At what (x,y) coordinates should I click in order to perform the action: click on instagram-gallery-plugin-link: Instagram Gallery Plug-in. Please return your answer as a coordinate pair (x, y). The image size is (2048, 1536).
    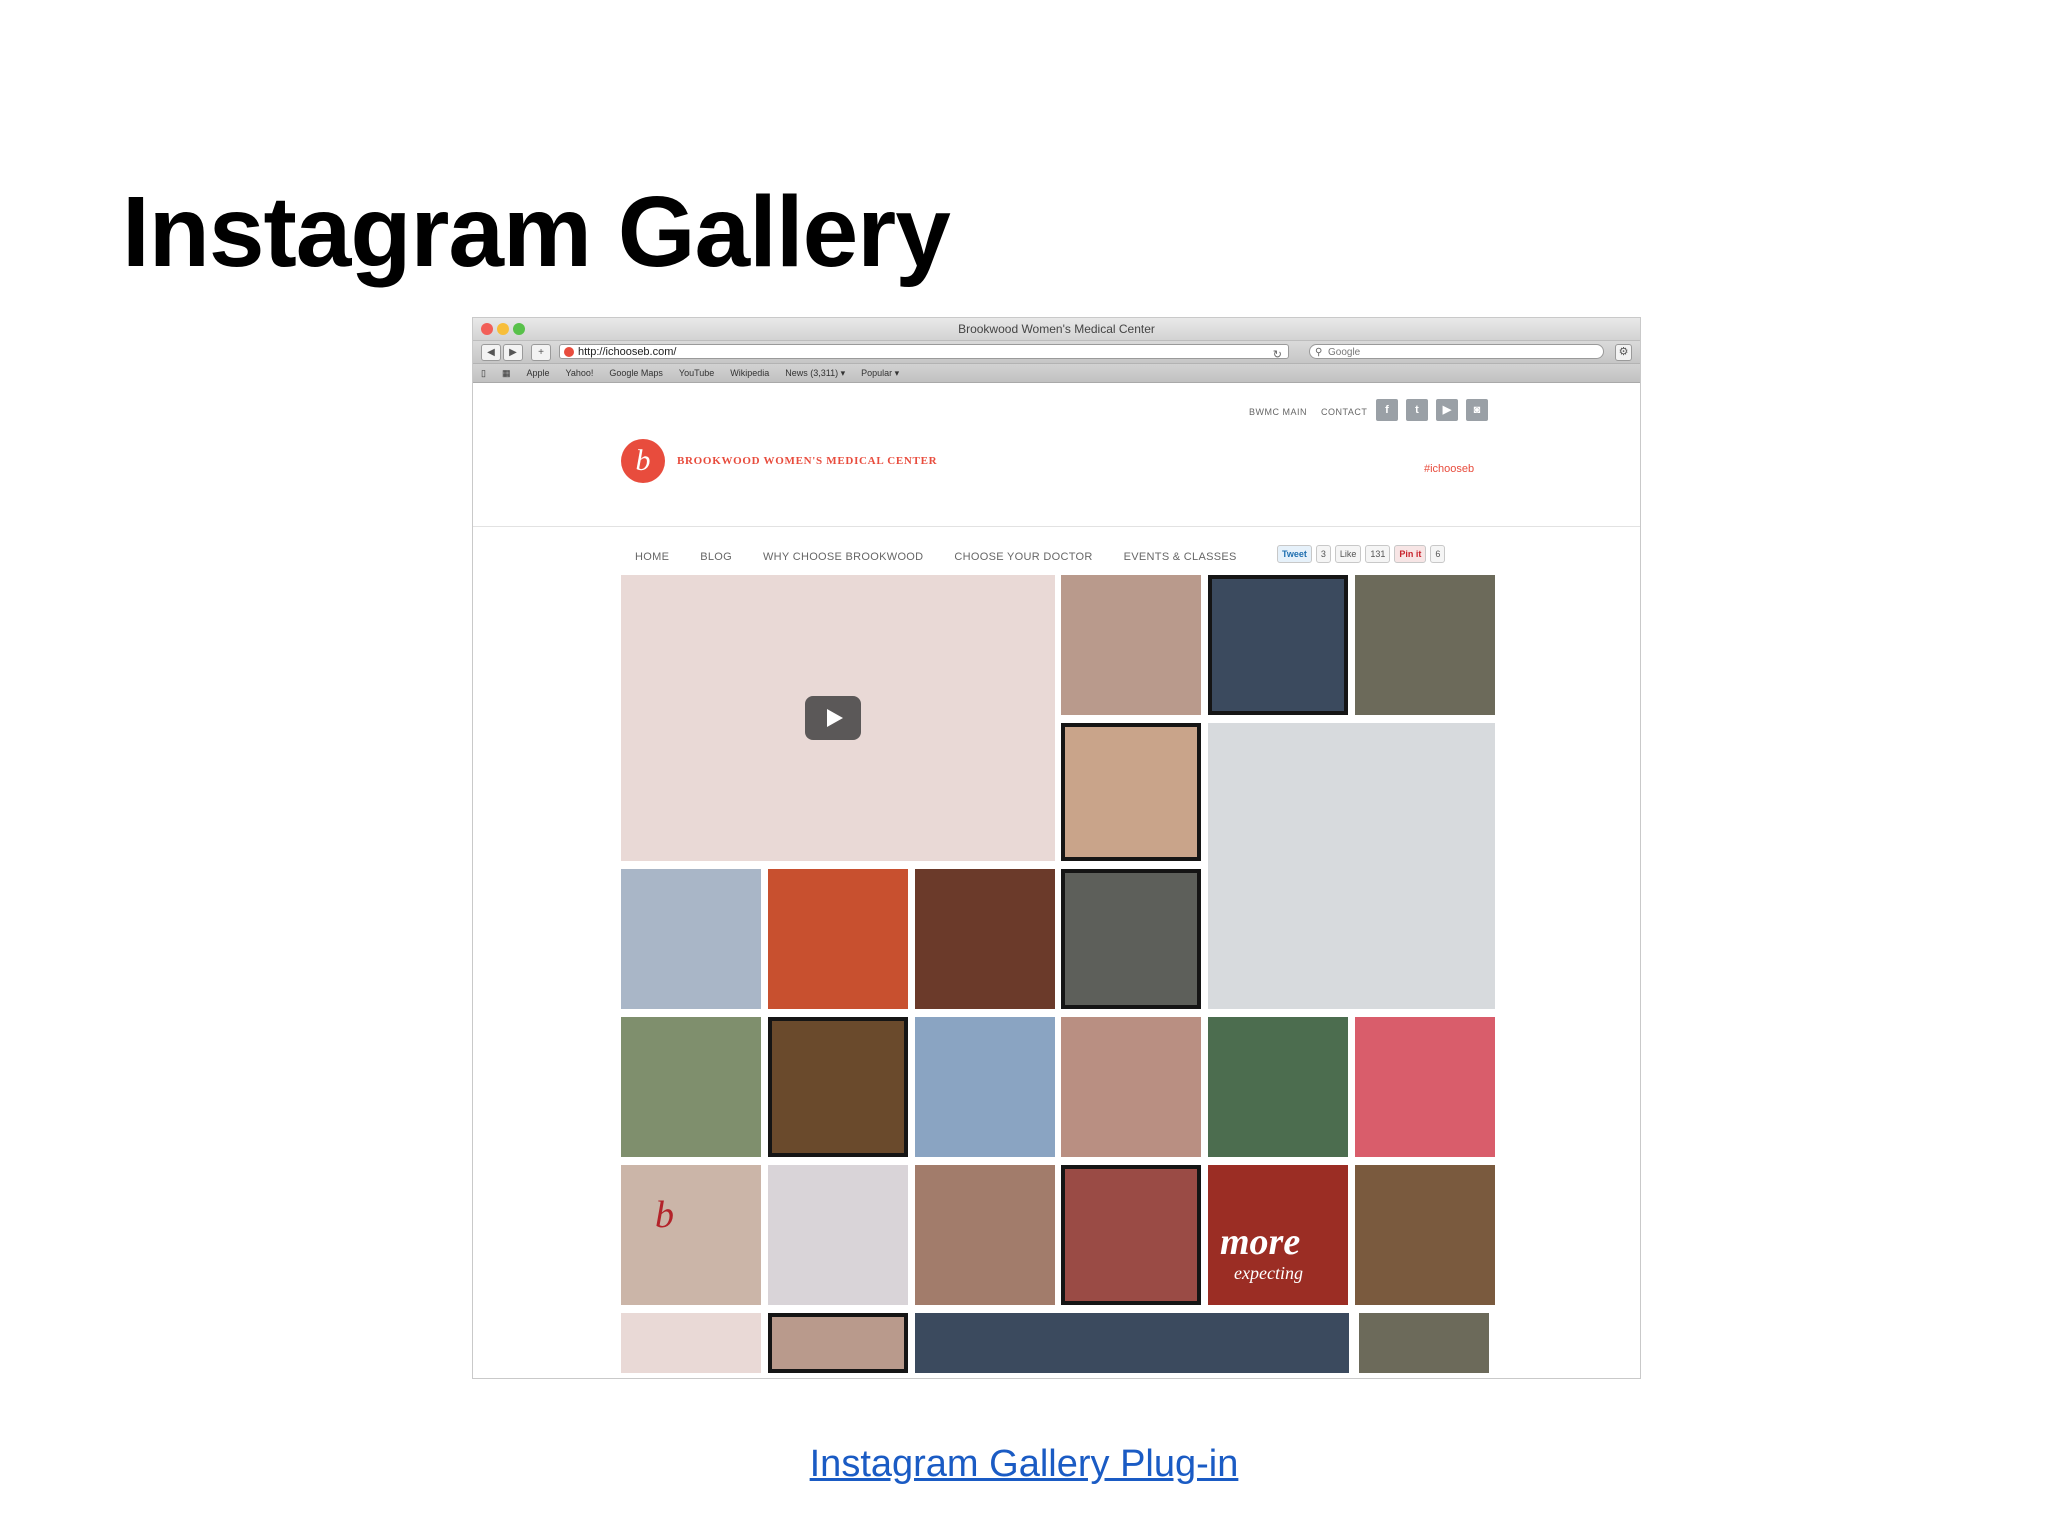
    Looking at the image, I should click on (1024, 1464).